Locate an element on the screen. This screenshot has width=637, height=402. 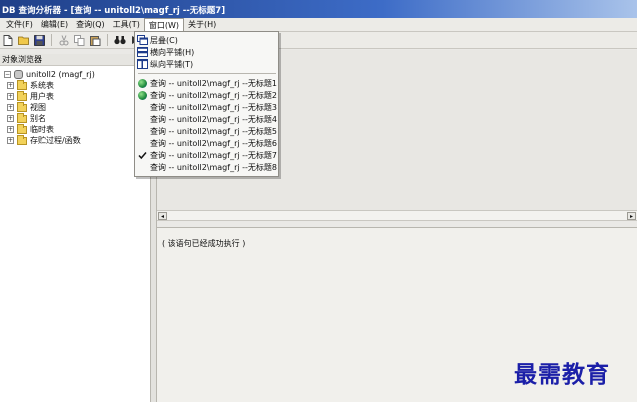
paste-icon is located at coordinates (95, 40).